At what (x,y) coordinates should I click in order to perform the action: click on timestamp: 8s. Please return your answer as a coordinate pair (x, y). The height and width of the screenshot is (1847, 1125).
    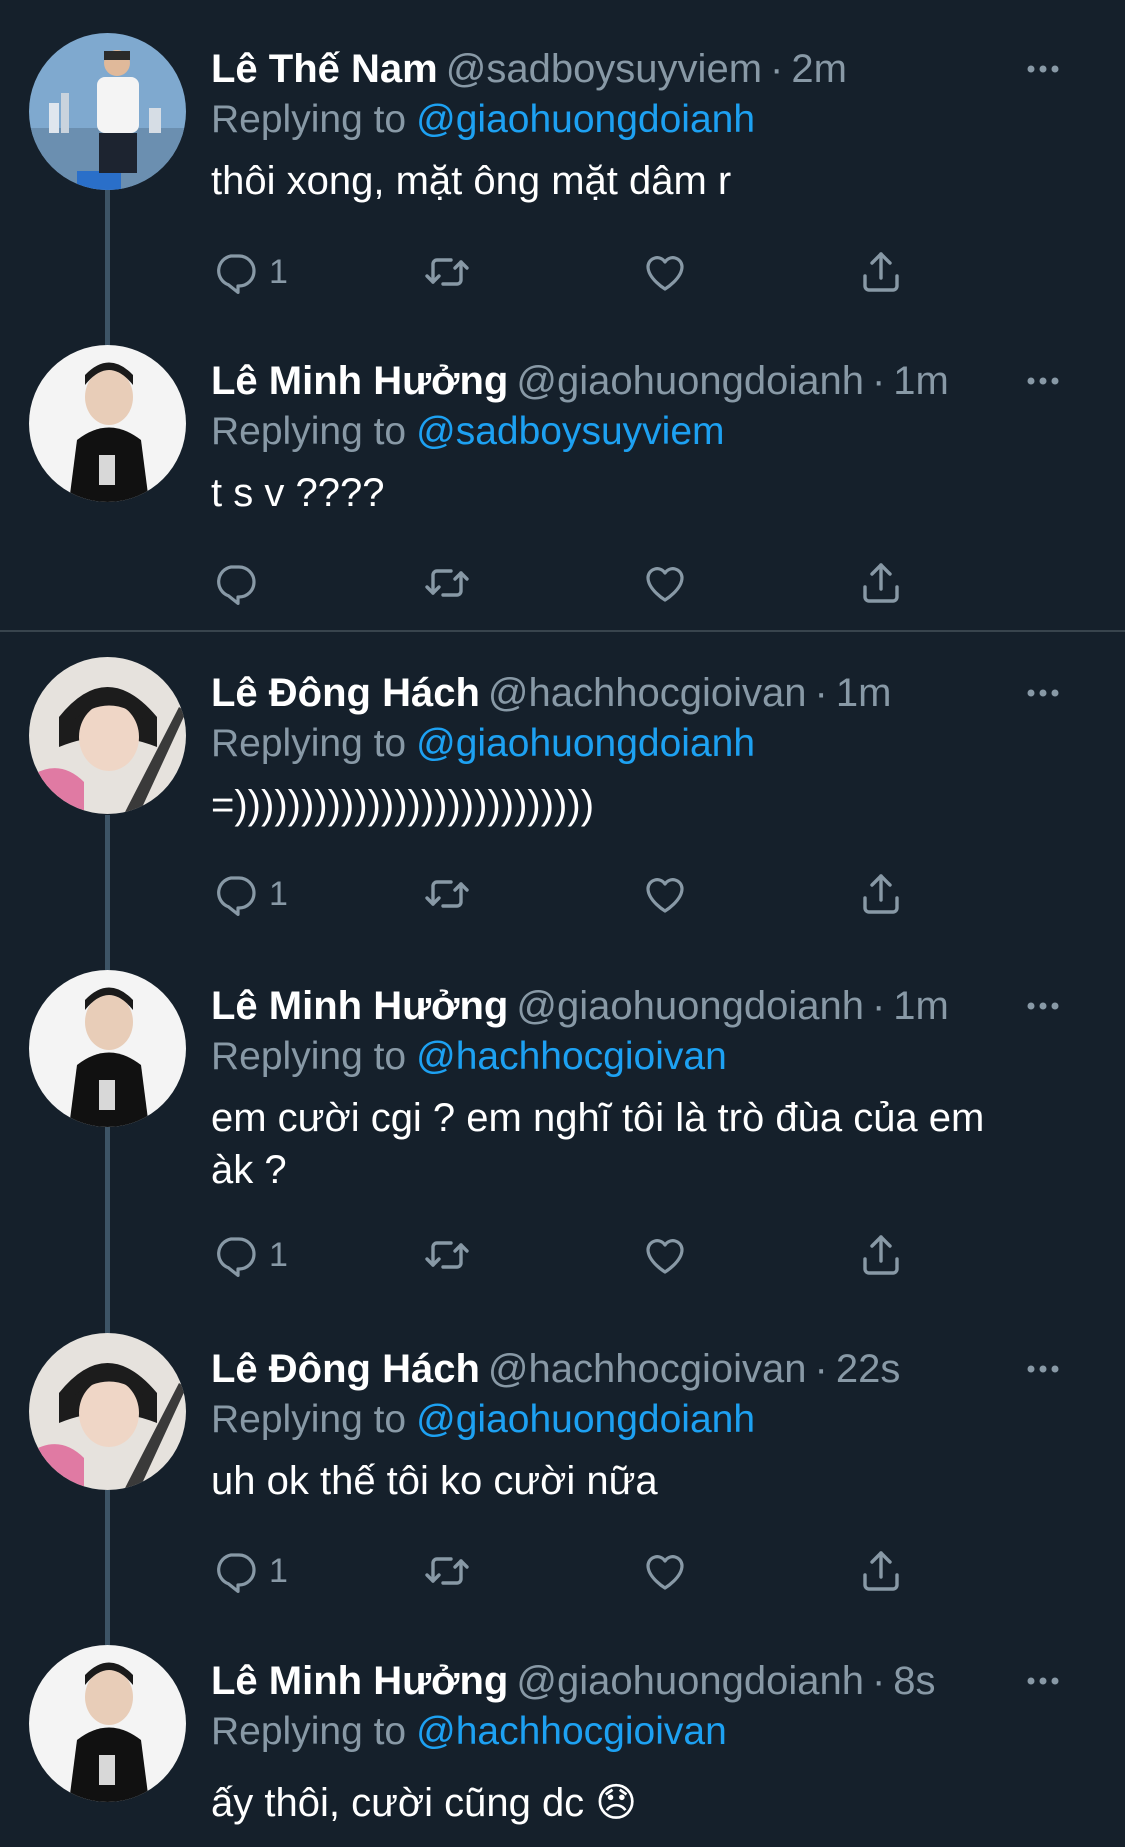
    Looking at the image, I should click on (914, 1681).